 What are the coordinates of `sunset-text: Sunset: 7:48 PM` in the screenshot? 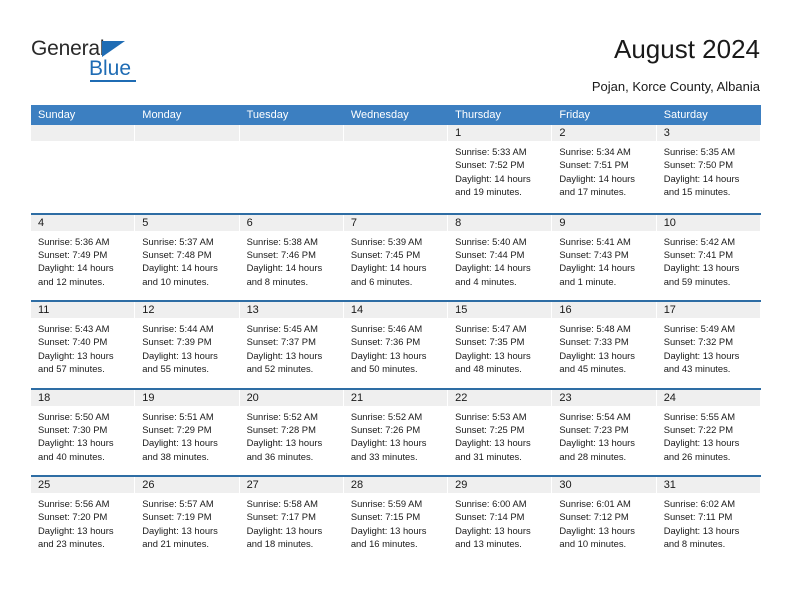 It's located at (177, 254).